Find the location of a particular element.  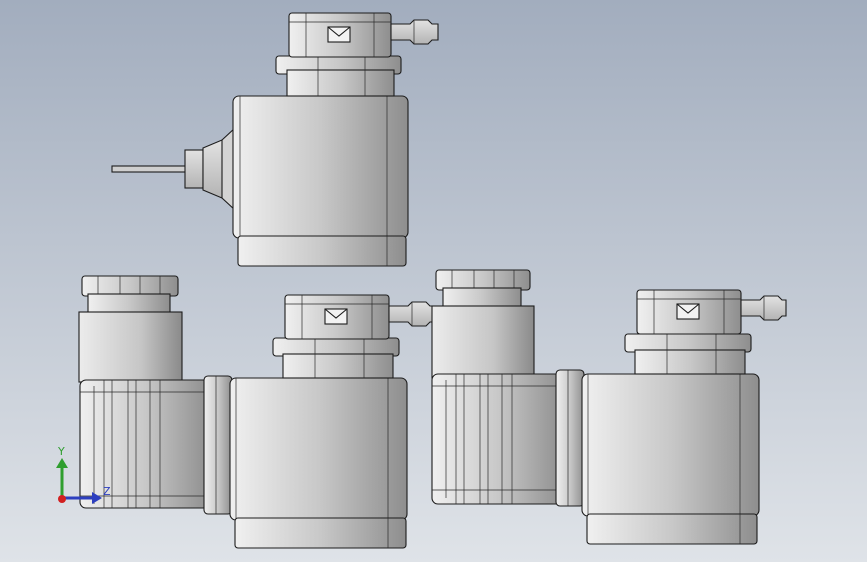

x-axis-dot is located at coordinates (62, 499).